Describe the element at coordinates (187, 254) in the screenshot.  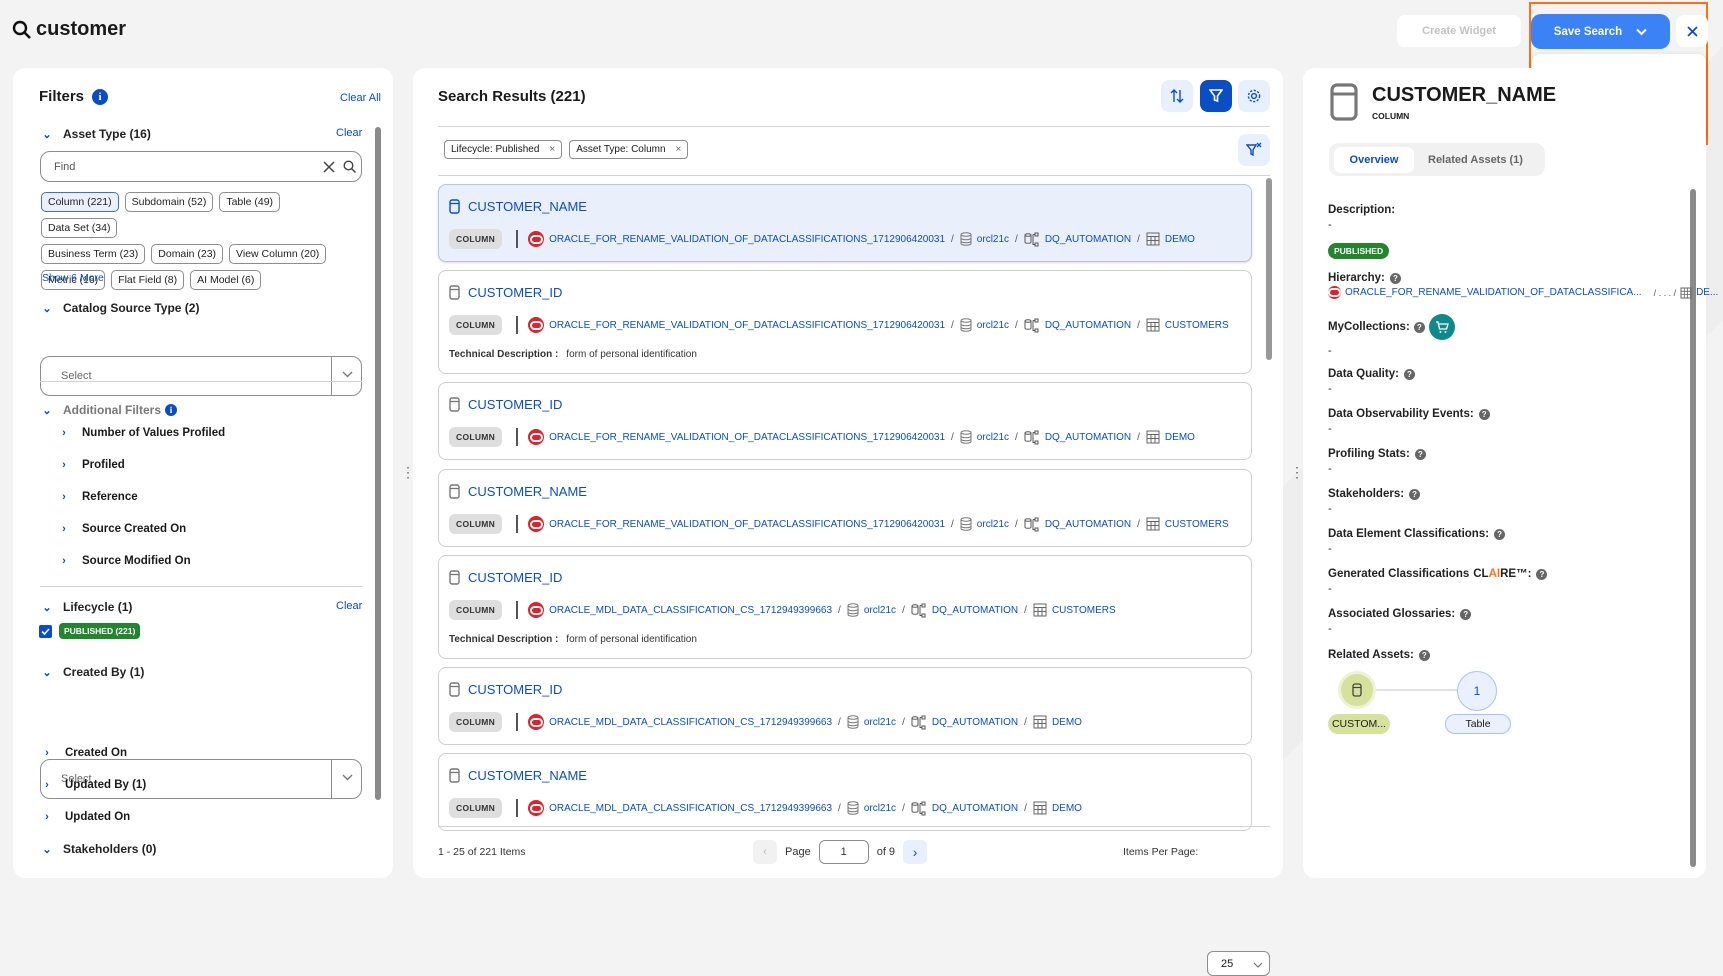
I see `asset-type-chip: Domain (23)` at that location.